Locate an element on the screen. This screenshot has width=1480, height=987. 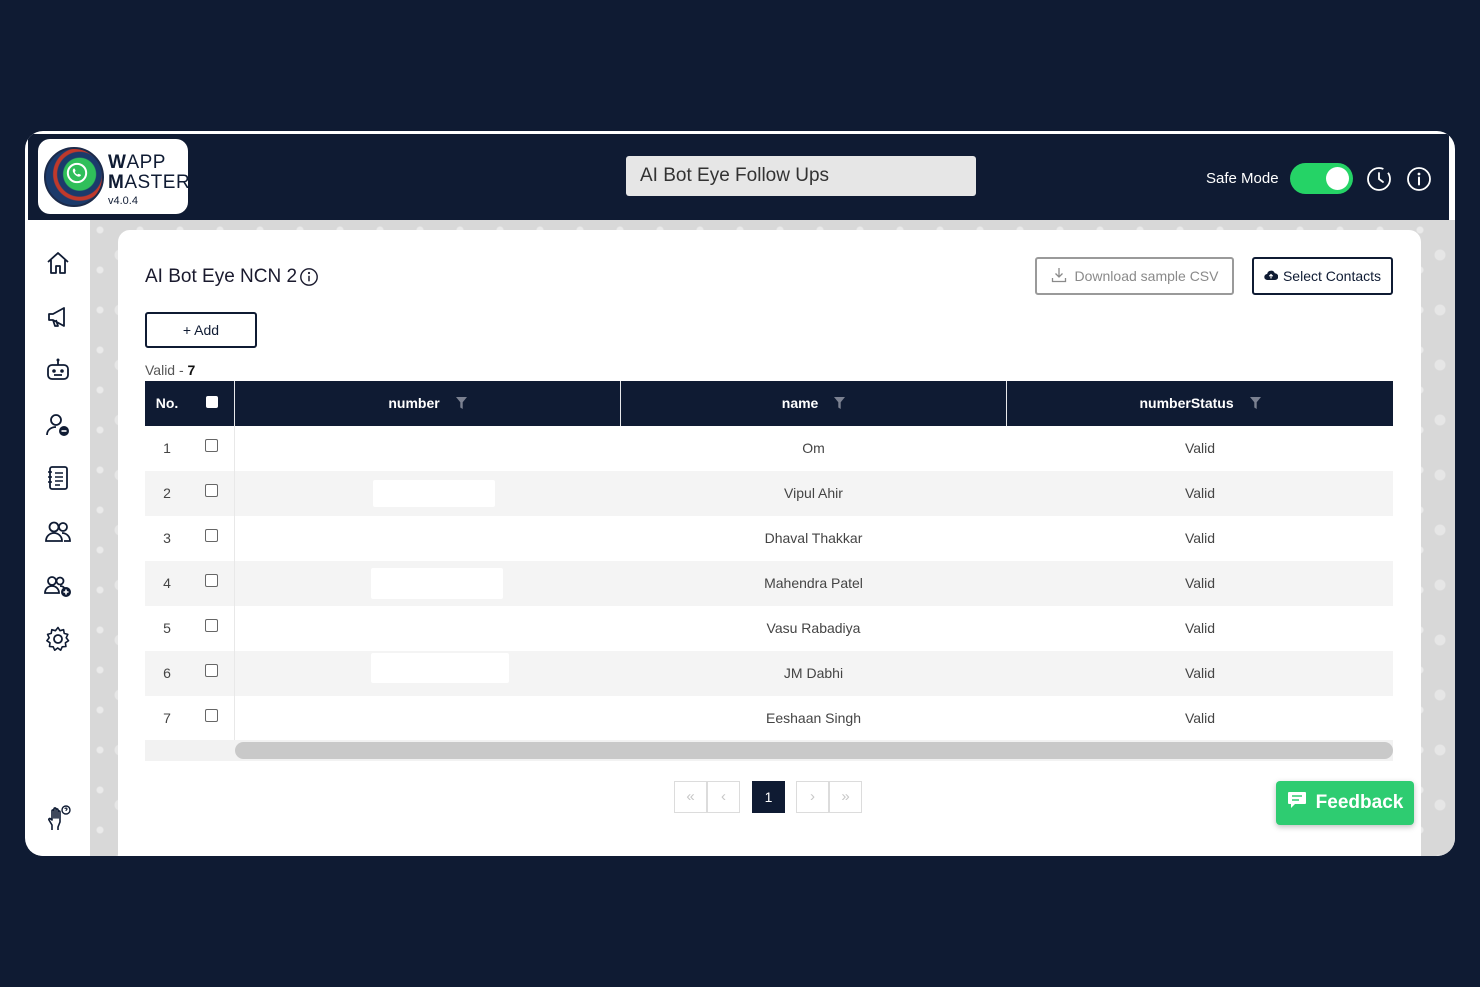
header-name: name is located at coordinates (813, 403).